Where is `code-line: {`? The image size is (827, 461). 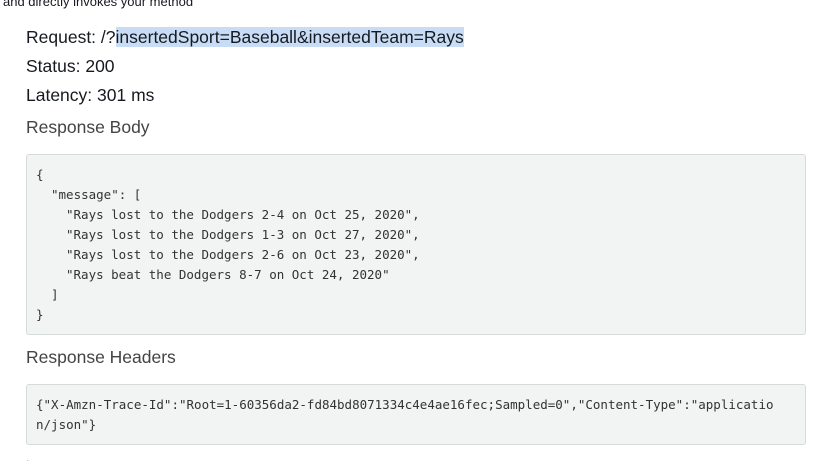 code-line: { is located at coordinates (40, 174).